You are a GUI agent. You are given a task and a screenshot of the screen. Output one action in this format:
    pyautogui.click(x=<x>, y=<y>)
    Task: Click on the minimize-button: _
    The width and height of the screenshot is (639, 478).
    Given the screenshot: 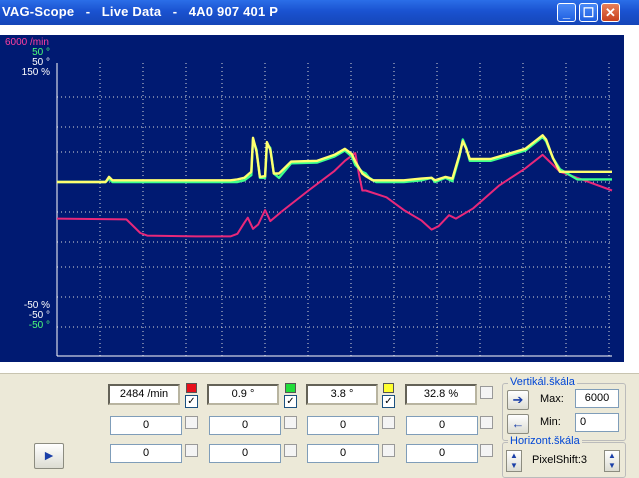 What is the action you would take?
    pyautogui.click(x=566, y=12)
    